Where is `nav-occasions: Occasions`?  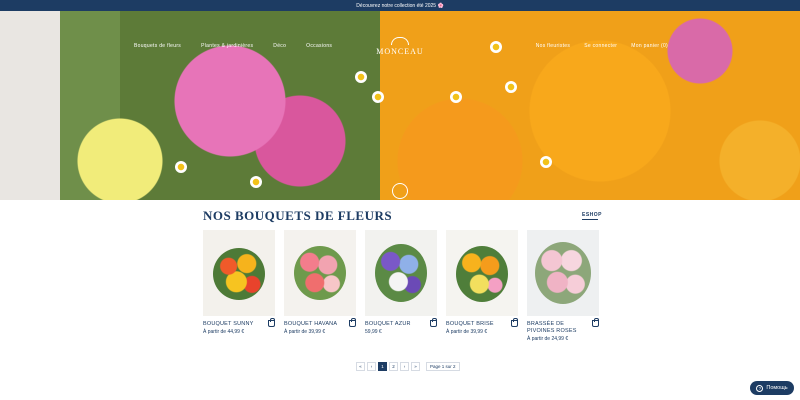 nav-occasions: Occasions is located at coordinates (319, 46).